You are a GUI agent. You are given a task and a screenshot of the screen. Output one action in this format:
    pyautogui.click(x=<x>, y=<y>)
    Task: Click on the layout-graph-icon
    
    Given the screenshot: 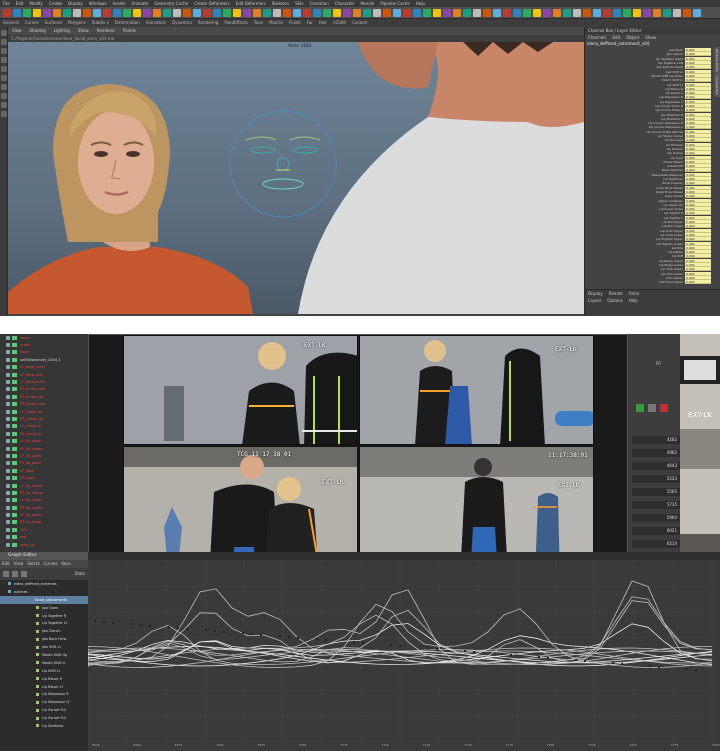 What is the action you would take?
    pyautogui.click(x=4, y=114)
    